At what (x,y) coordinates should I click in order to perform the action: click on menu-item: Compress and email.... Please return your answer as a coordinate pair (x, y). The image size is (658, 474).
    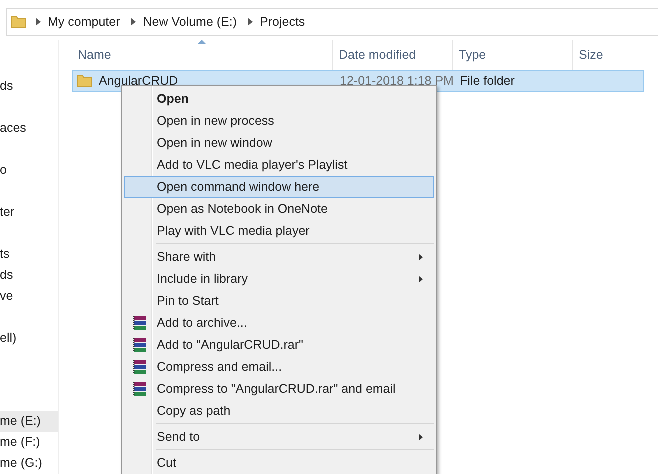
    Looking at the image, I should click on (279, 367).